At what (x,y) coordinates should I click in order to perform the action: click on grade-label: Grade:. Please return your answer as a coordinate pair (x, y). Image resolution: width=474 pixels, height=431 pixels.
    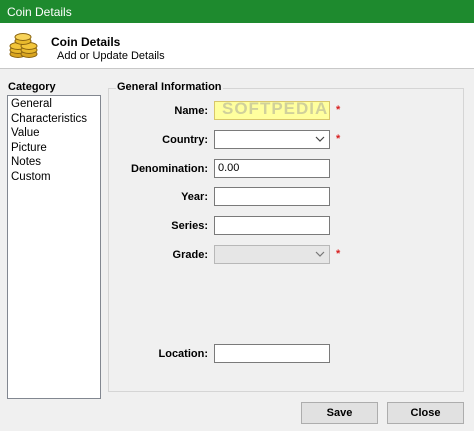
    Looking at the image, I should click on (190, 255).